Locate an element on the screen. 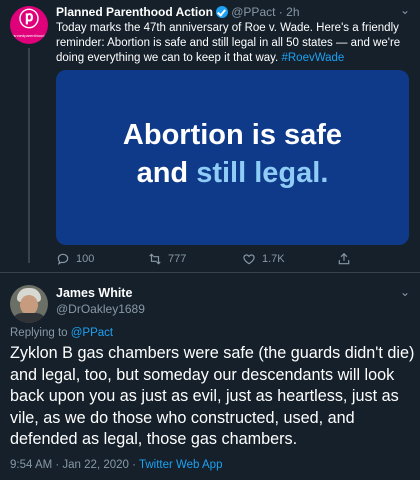 This screenshot has width=420, height=480. like-icon is located at coordinates (249, 259).